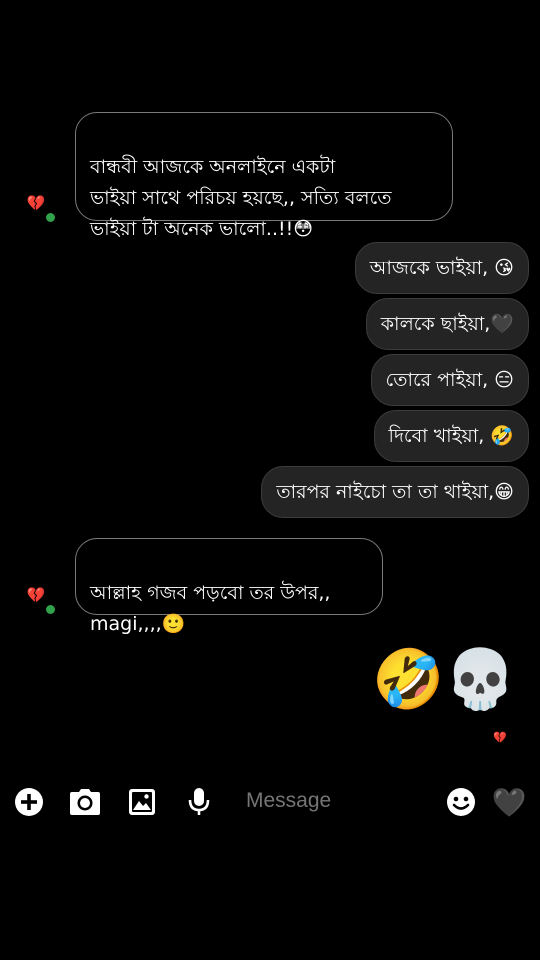 This screenshot has width=540, height=960. What do you see at coordinates (461, 802) in the screenshot?
I see `emoji-icon` at bounding box center [461, 802].